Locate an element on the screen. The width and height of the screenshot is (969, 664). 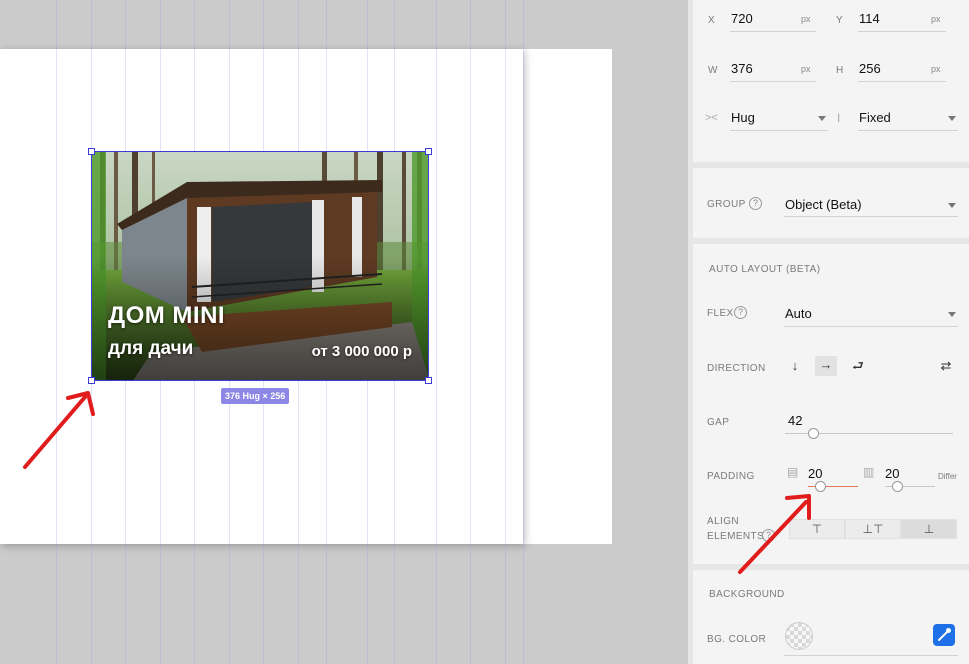
h-underline is located at coordinates (902, 81).